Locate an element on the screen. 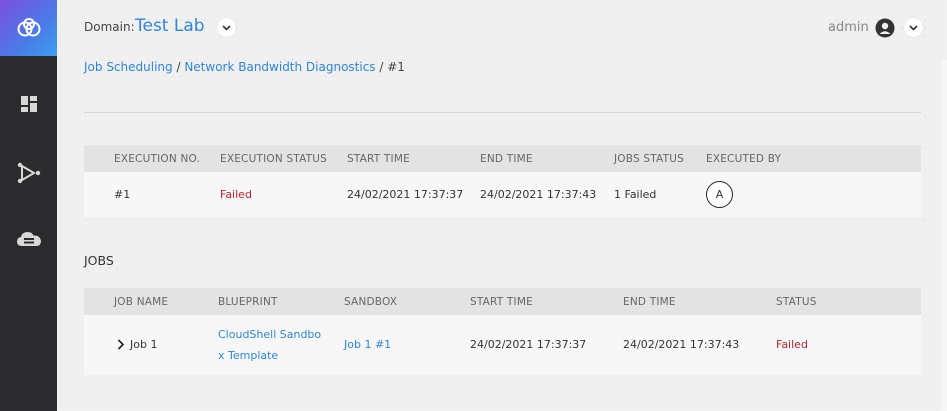 The height and width of the screenshot is (411, 947). logo-icon is located at coordinates (28, 27).